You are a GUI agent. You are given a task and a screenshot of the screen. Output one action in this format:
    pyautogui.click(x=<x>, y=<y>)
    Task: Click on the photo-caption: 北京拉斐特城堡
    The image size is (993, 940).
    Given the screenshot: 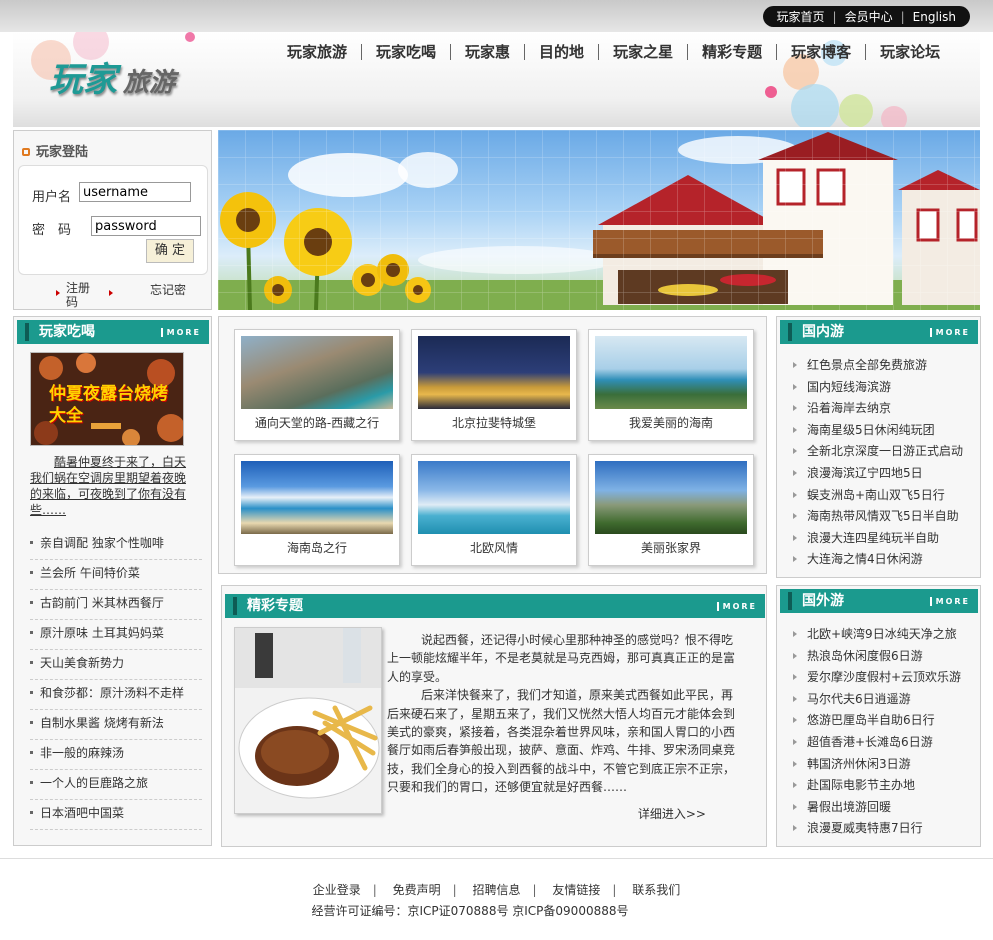 What is the action you would take?
    pyautogui.click(x=493, y=423)
    